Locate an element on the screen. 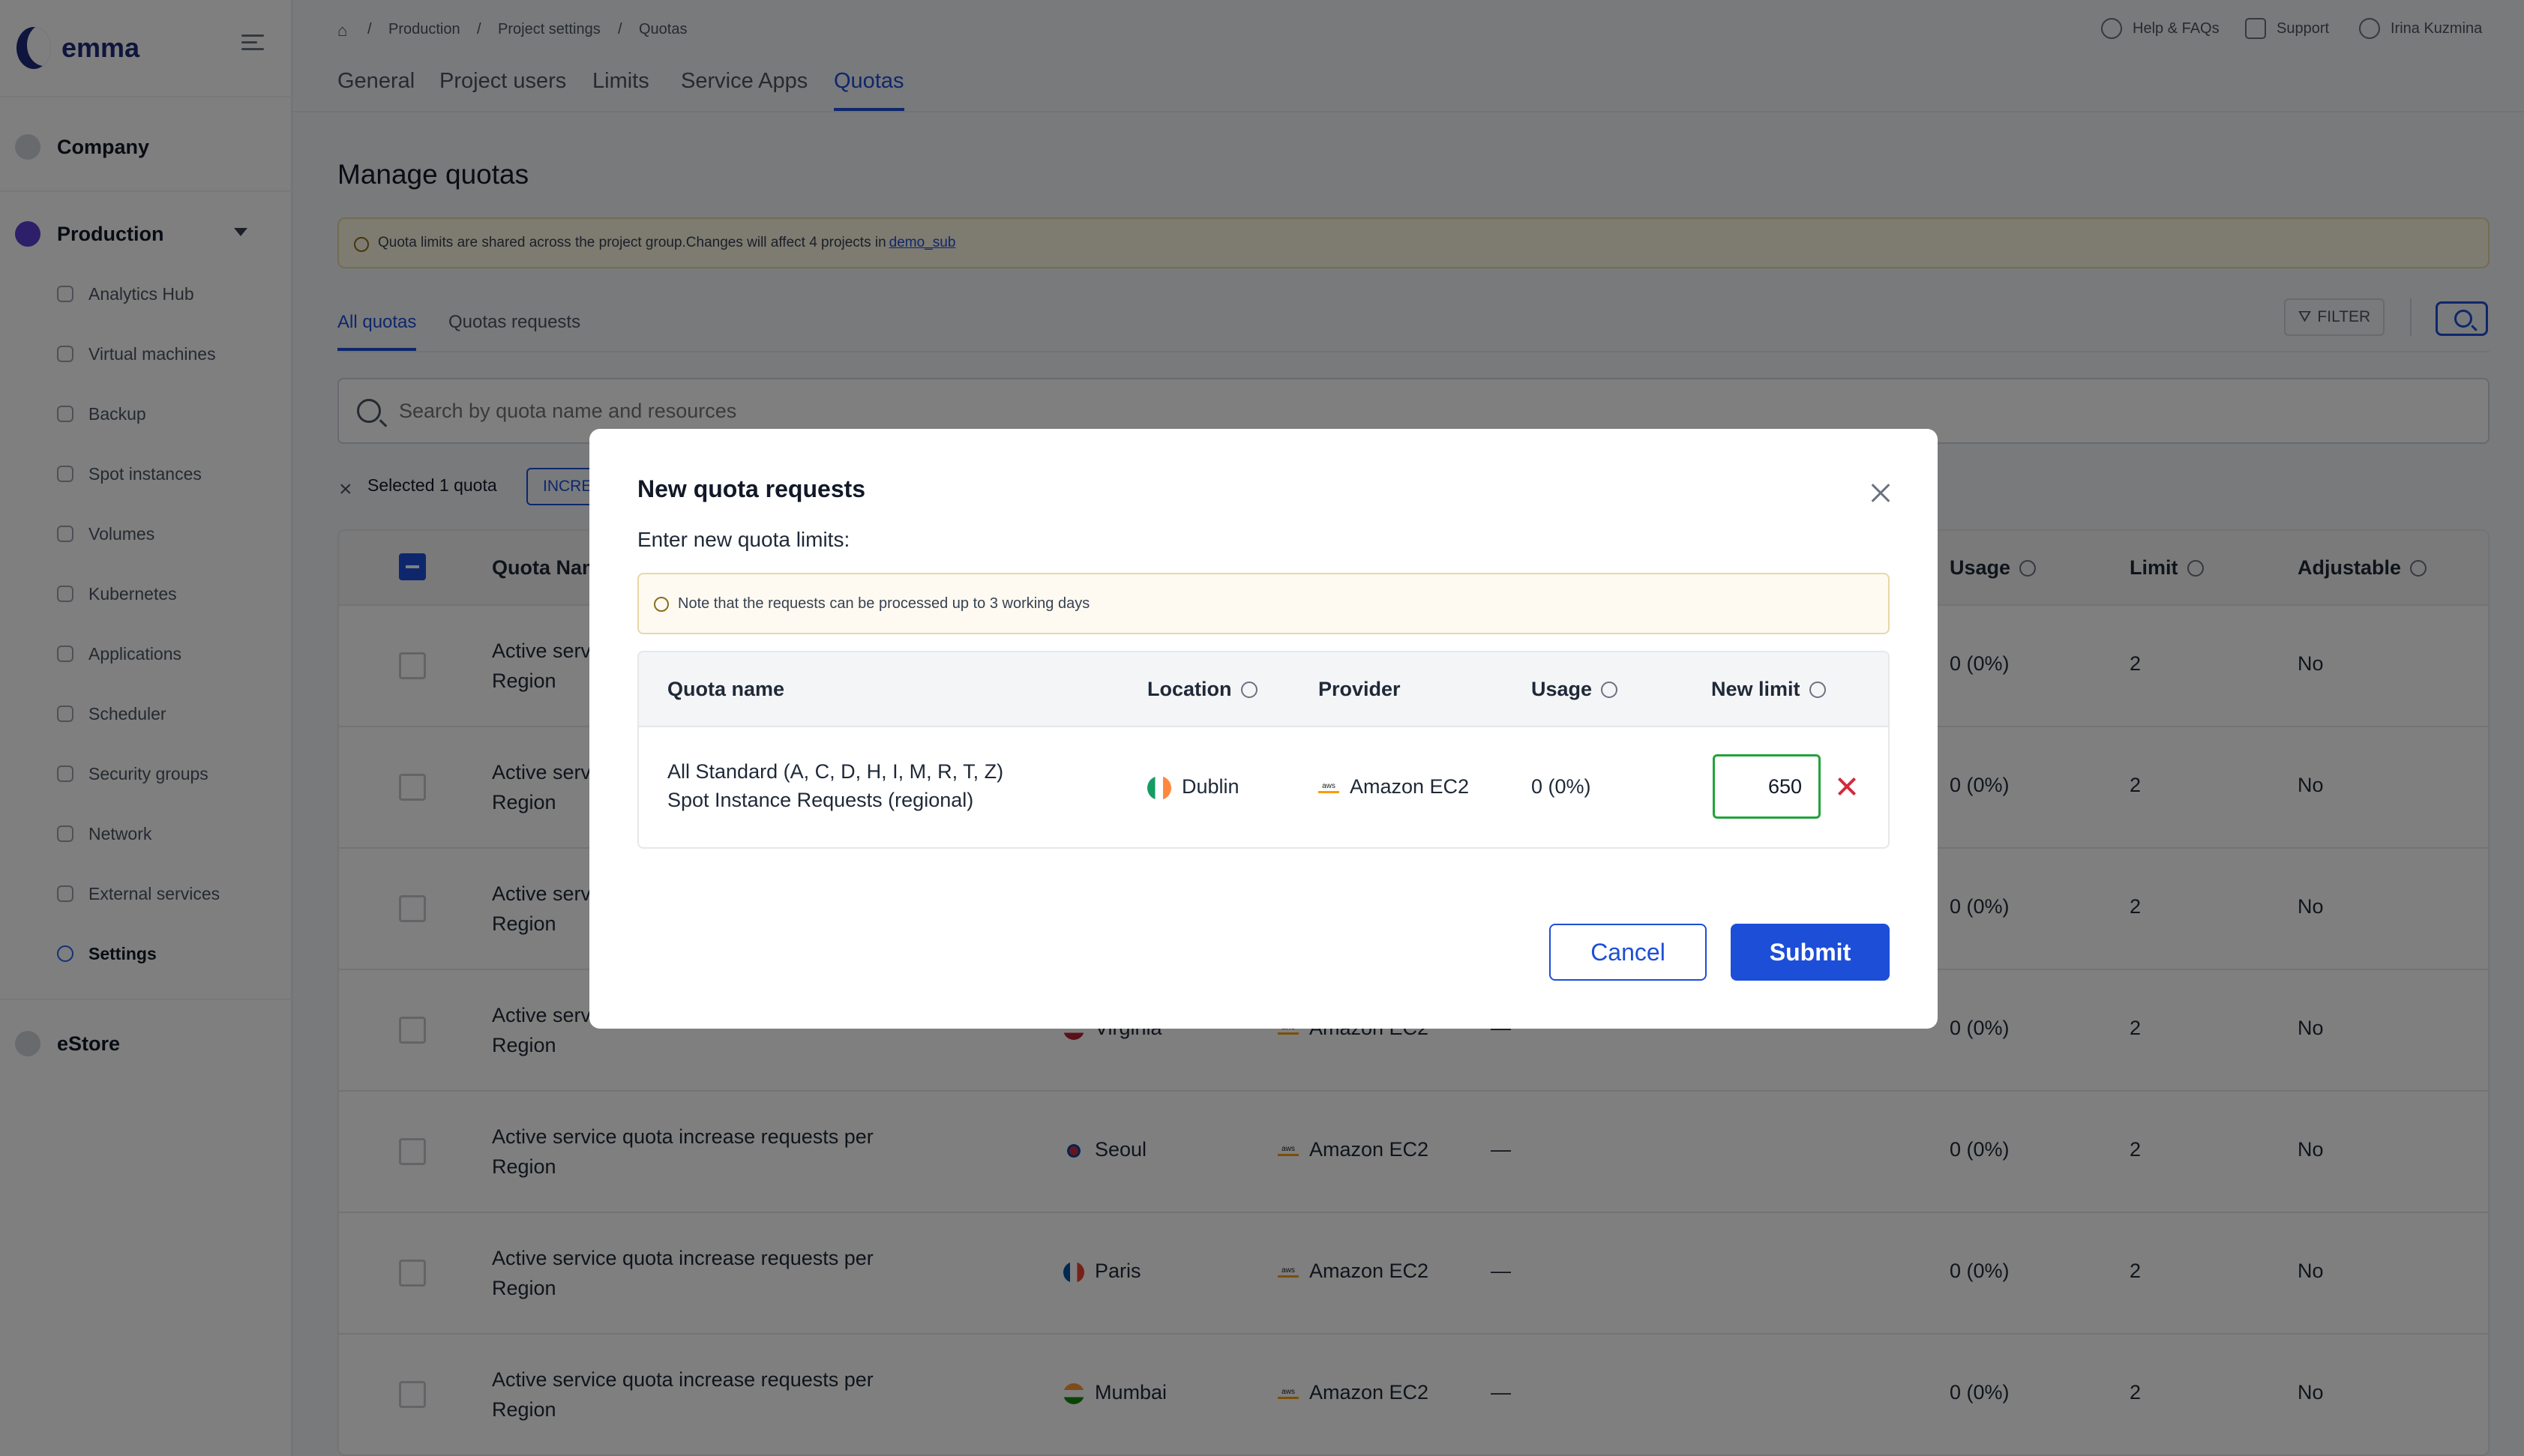 This screenshot has width=2524, height=1456. dialog-subtitle: Enter new quota limits: is located at coordinates (743, 539).